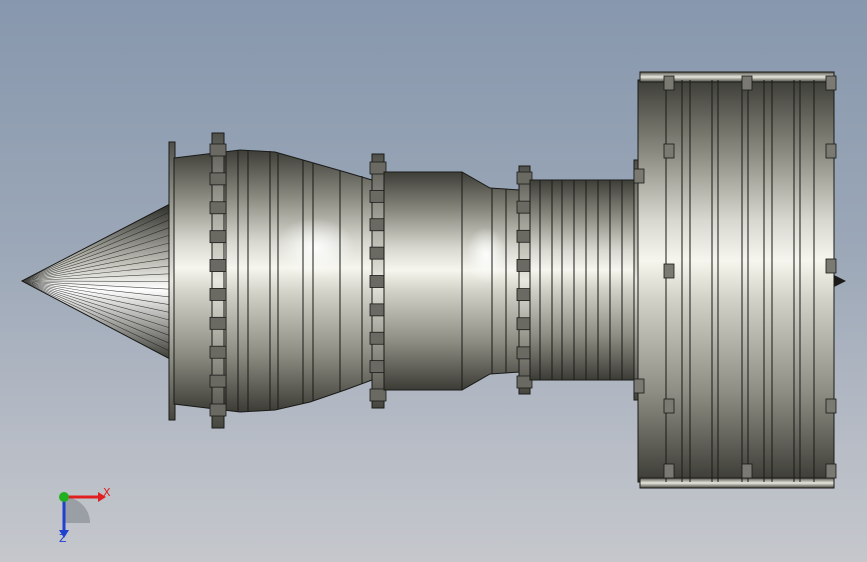  What do you see at coordinates (582, 280) in the screenshot?
I see `rear-compressor-section` at bounding box center [582, 280].